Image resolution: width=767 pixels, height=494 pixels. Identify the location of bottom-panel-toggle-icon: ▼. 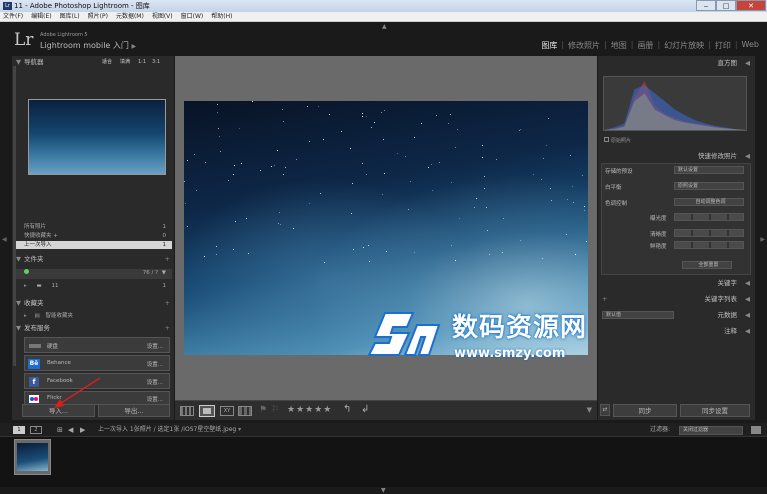
(383, 490).